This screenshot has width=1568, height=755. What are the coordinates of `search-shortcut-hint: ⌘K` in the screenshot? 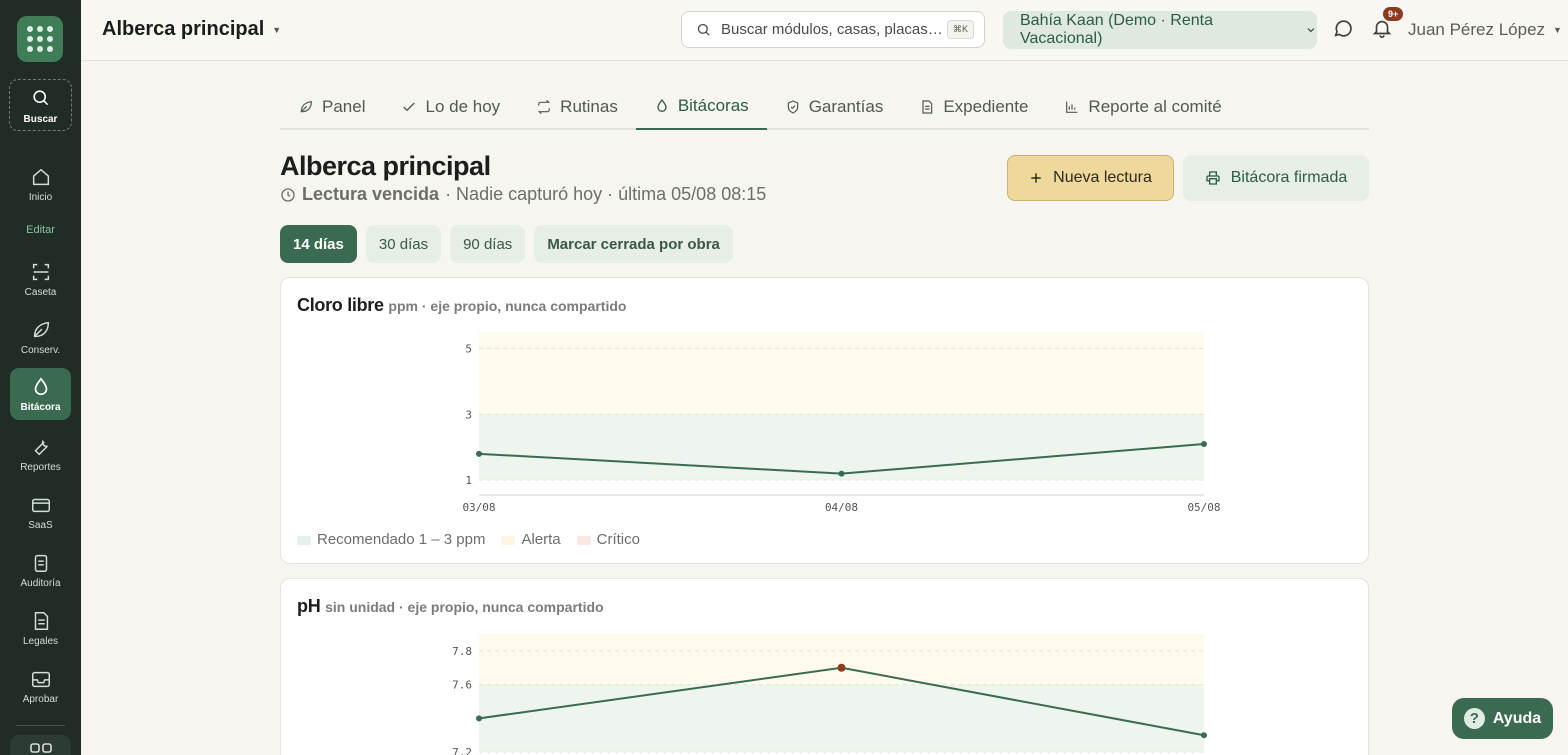 It's located at (960, 29).